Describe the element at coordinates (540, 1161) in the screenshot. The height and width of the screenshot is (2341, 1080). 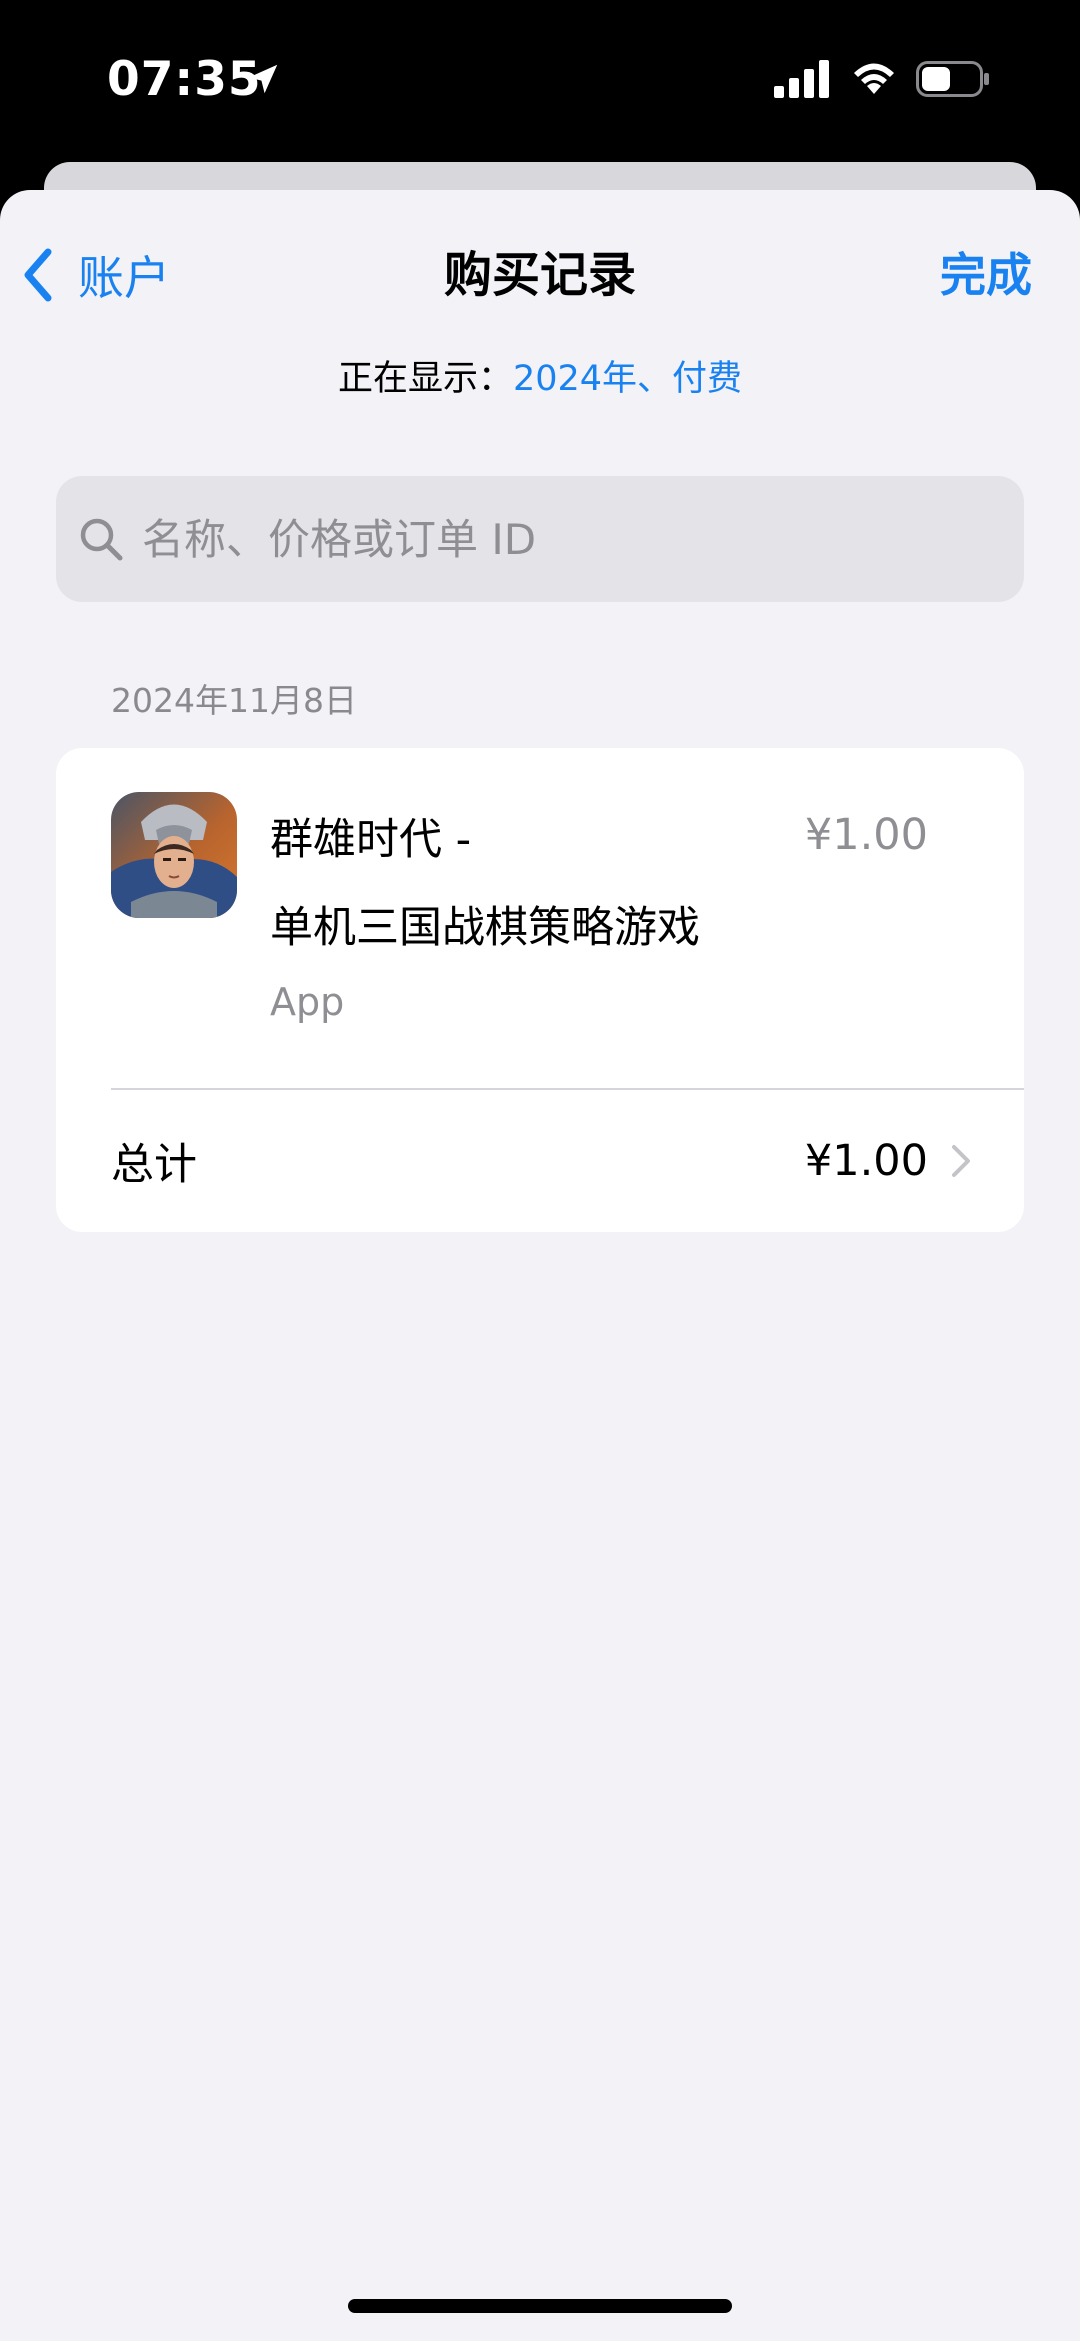
I see `total-row: 总计 ¥1.00` at that location.